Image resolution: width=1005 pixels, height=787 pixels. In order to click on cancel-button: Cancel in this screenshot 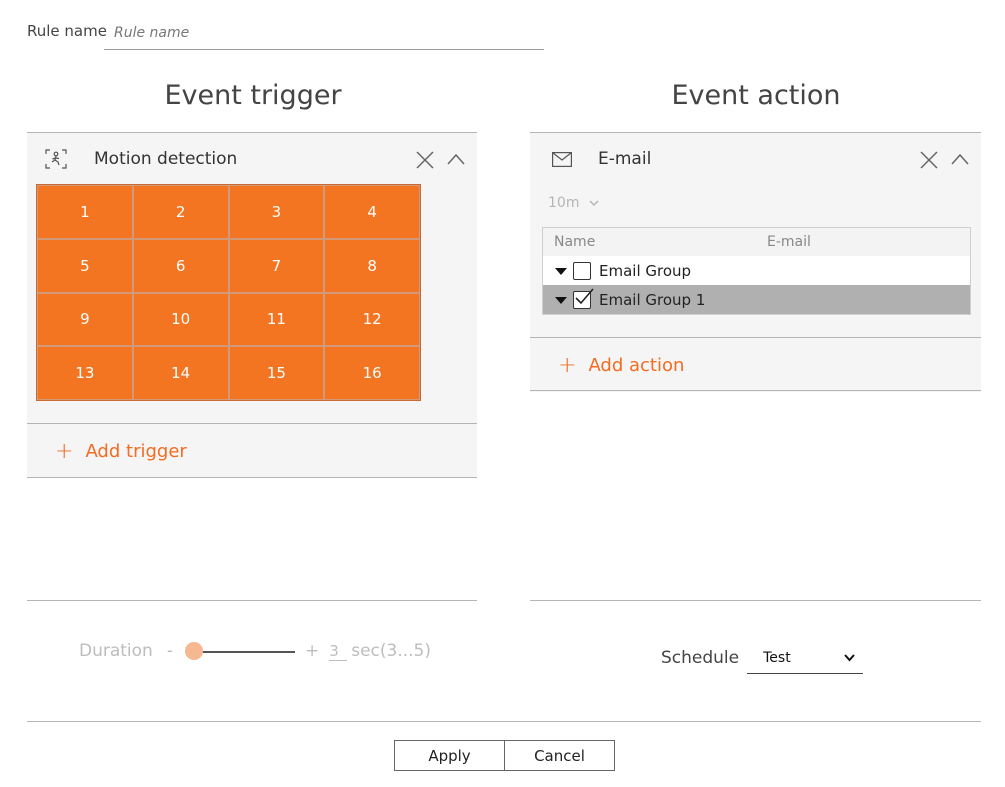, I will do `click(559, 755)`.